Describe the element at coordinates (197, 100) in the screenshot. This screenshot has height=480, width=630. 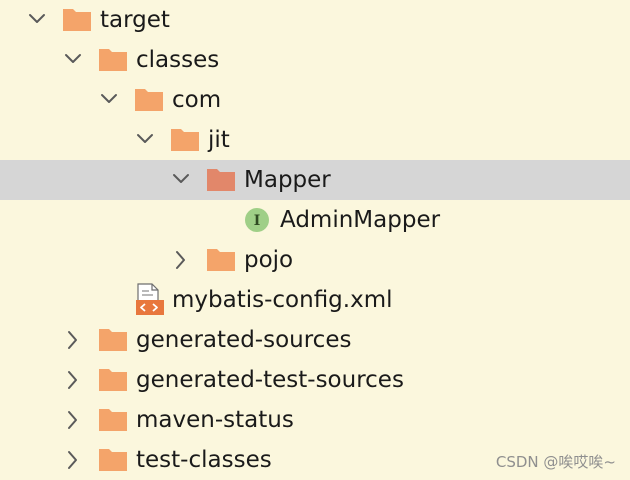
I see `tree-item-label: com` at that location.